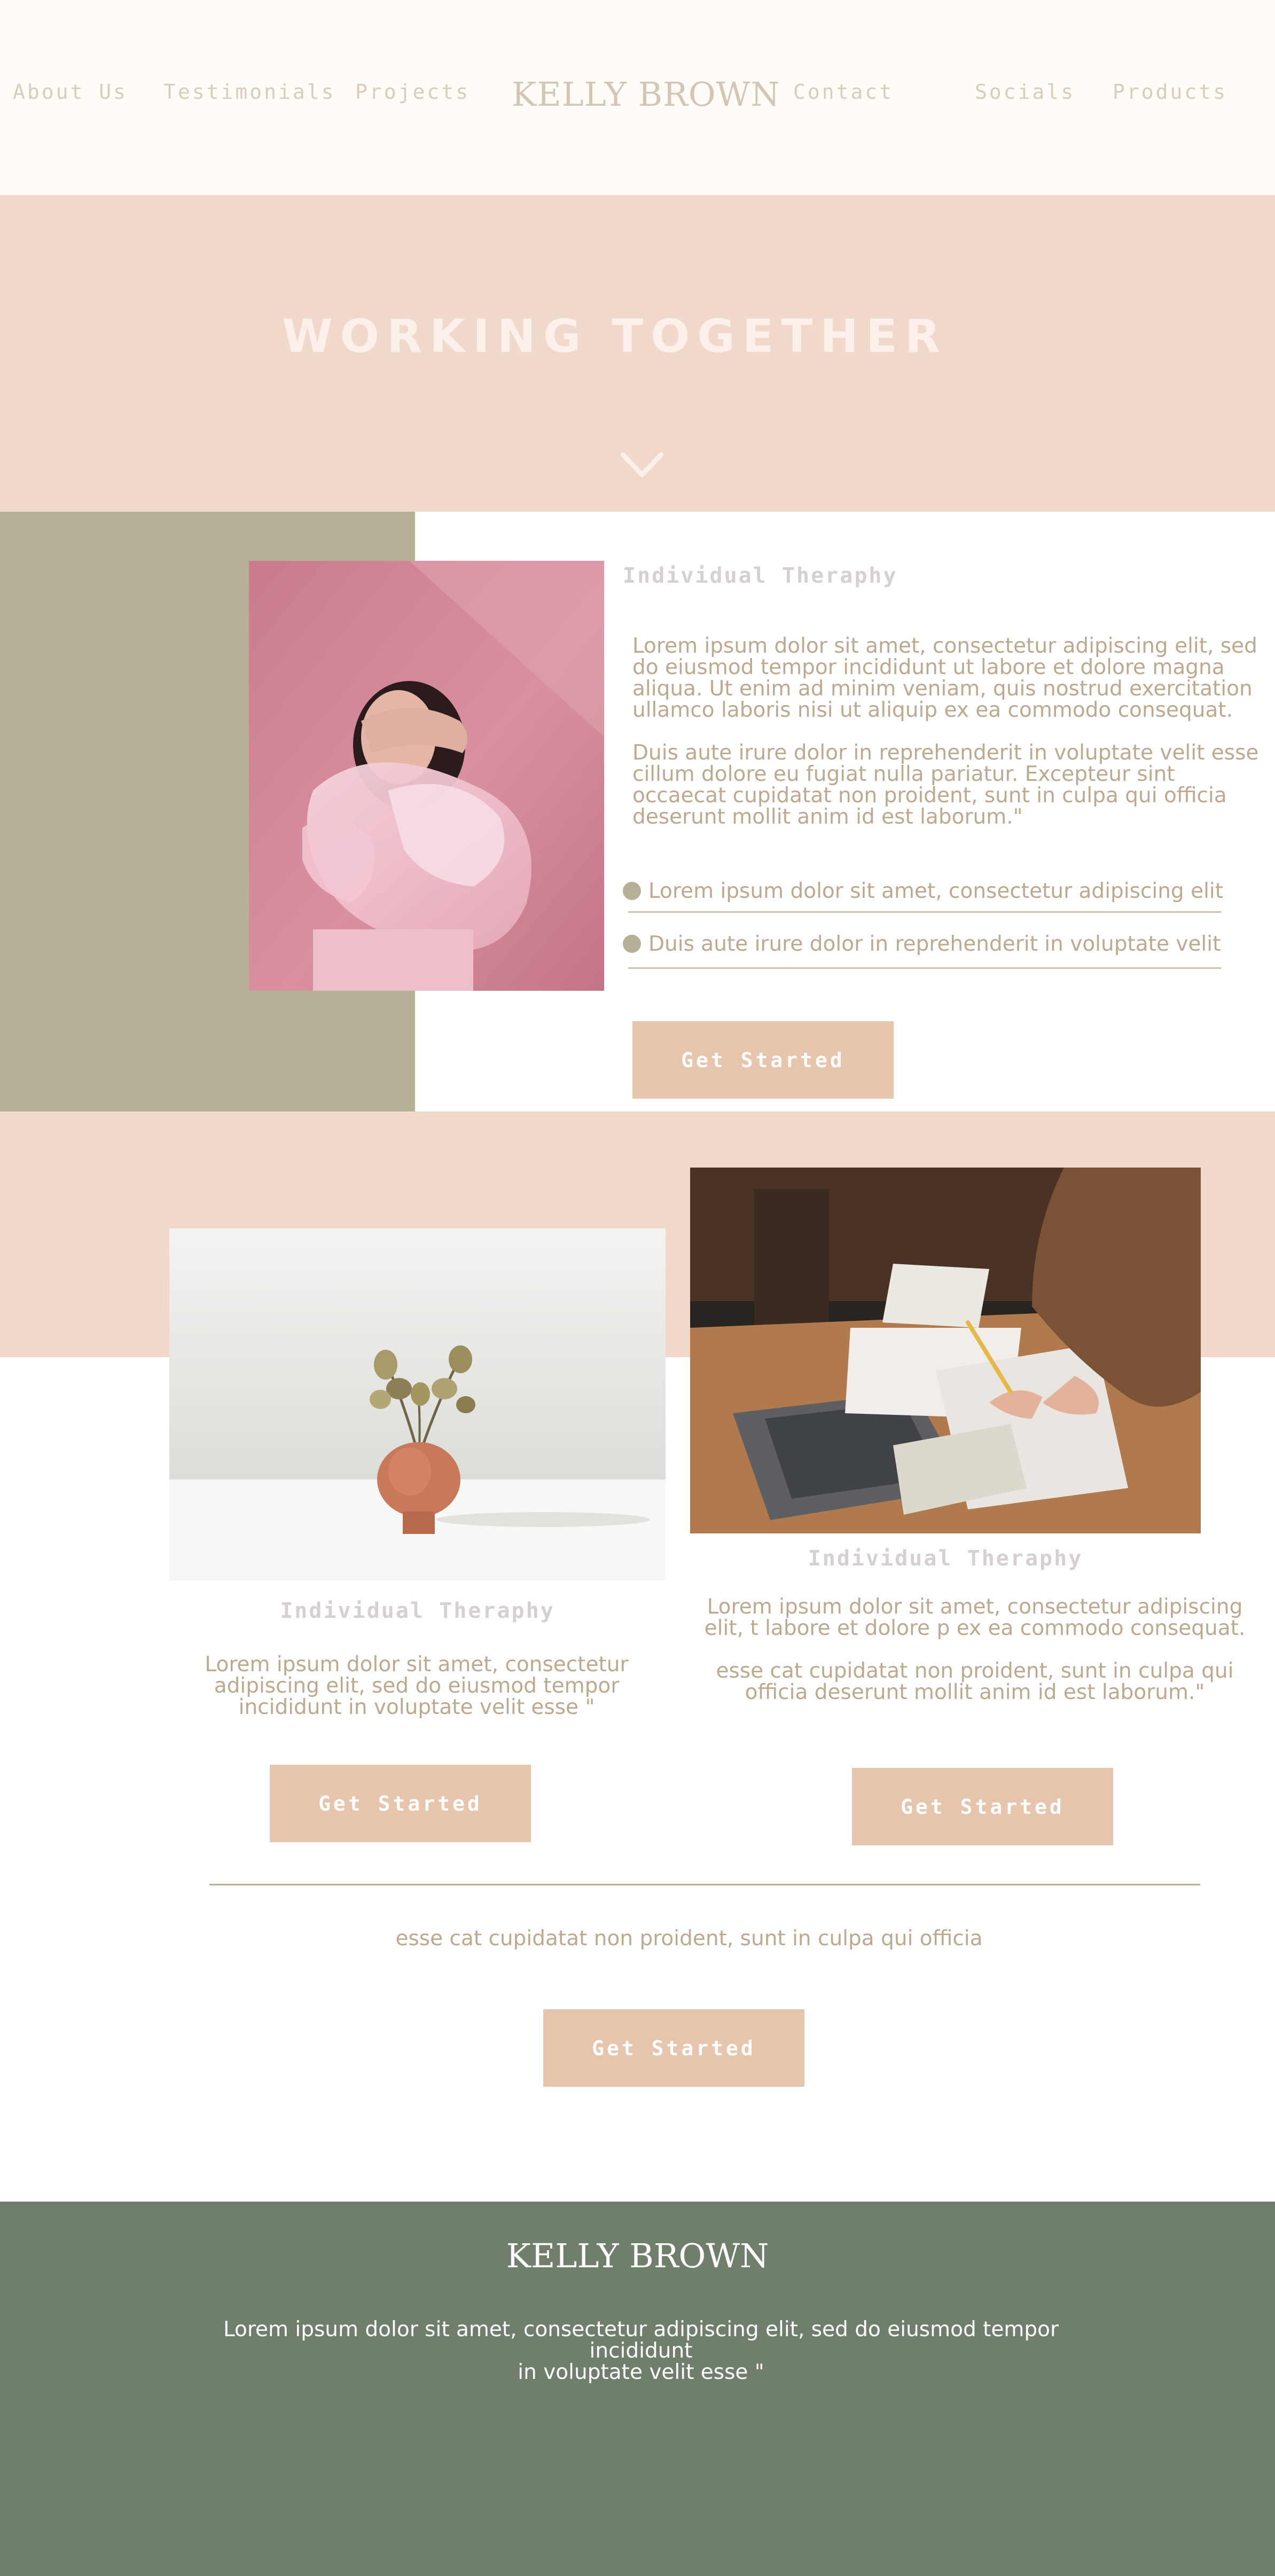  What do you see at coordinates (704, 1884) in the screenshot?
I see `section-divider` at bounding box center [704, 1884].